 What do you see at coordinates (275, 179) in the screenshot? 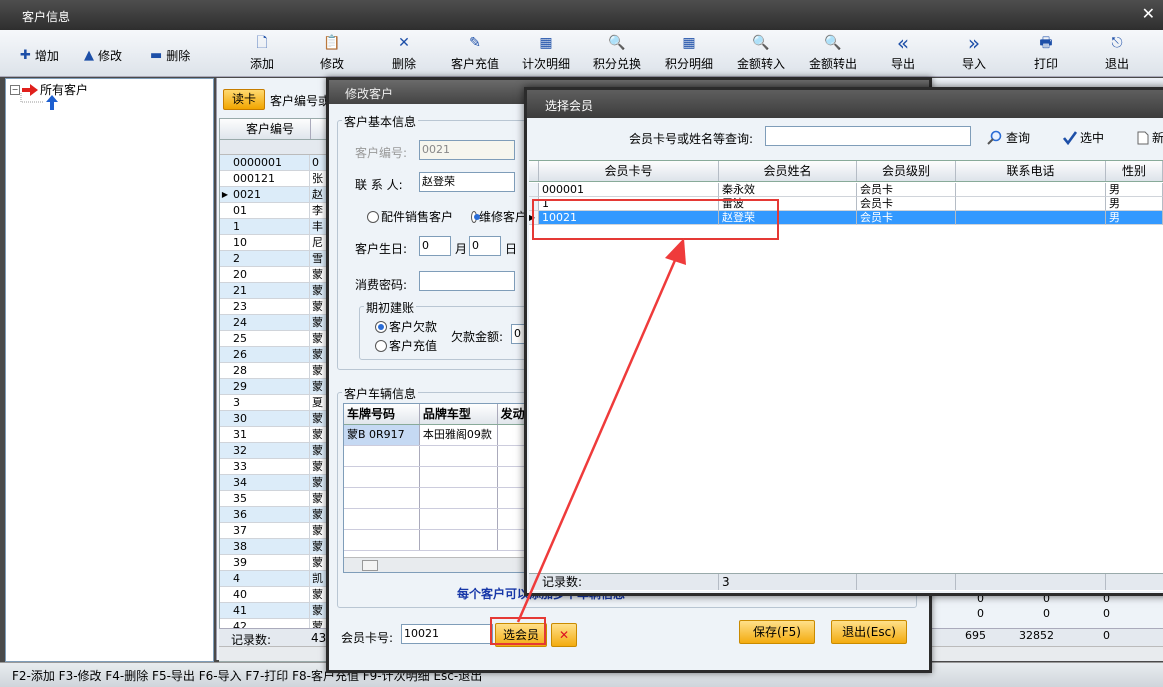
I see `table-row: 000121 张` at bounding box center [275, 179].